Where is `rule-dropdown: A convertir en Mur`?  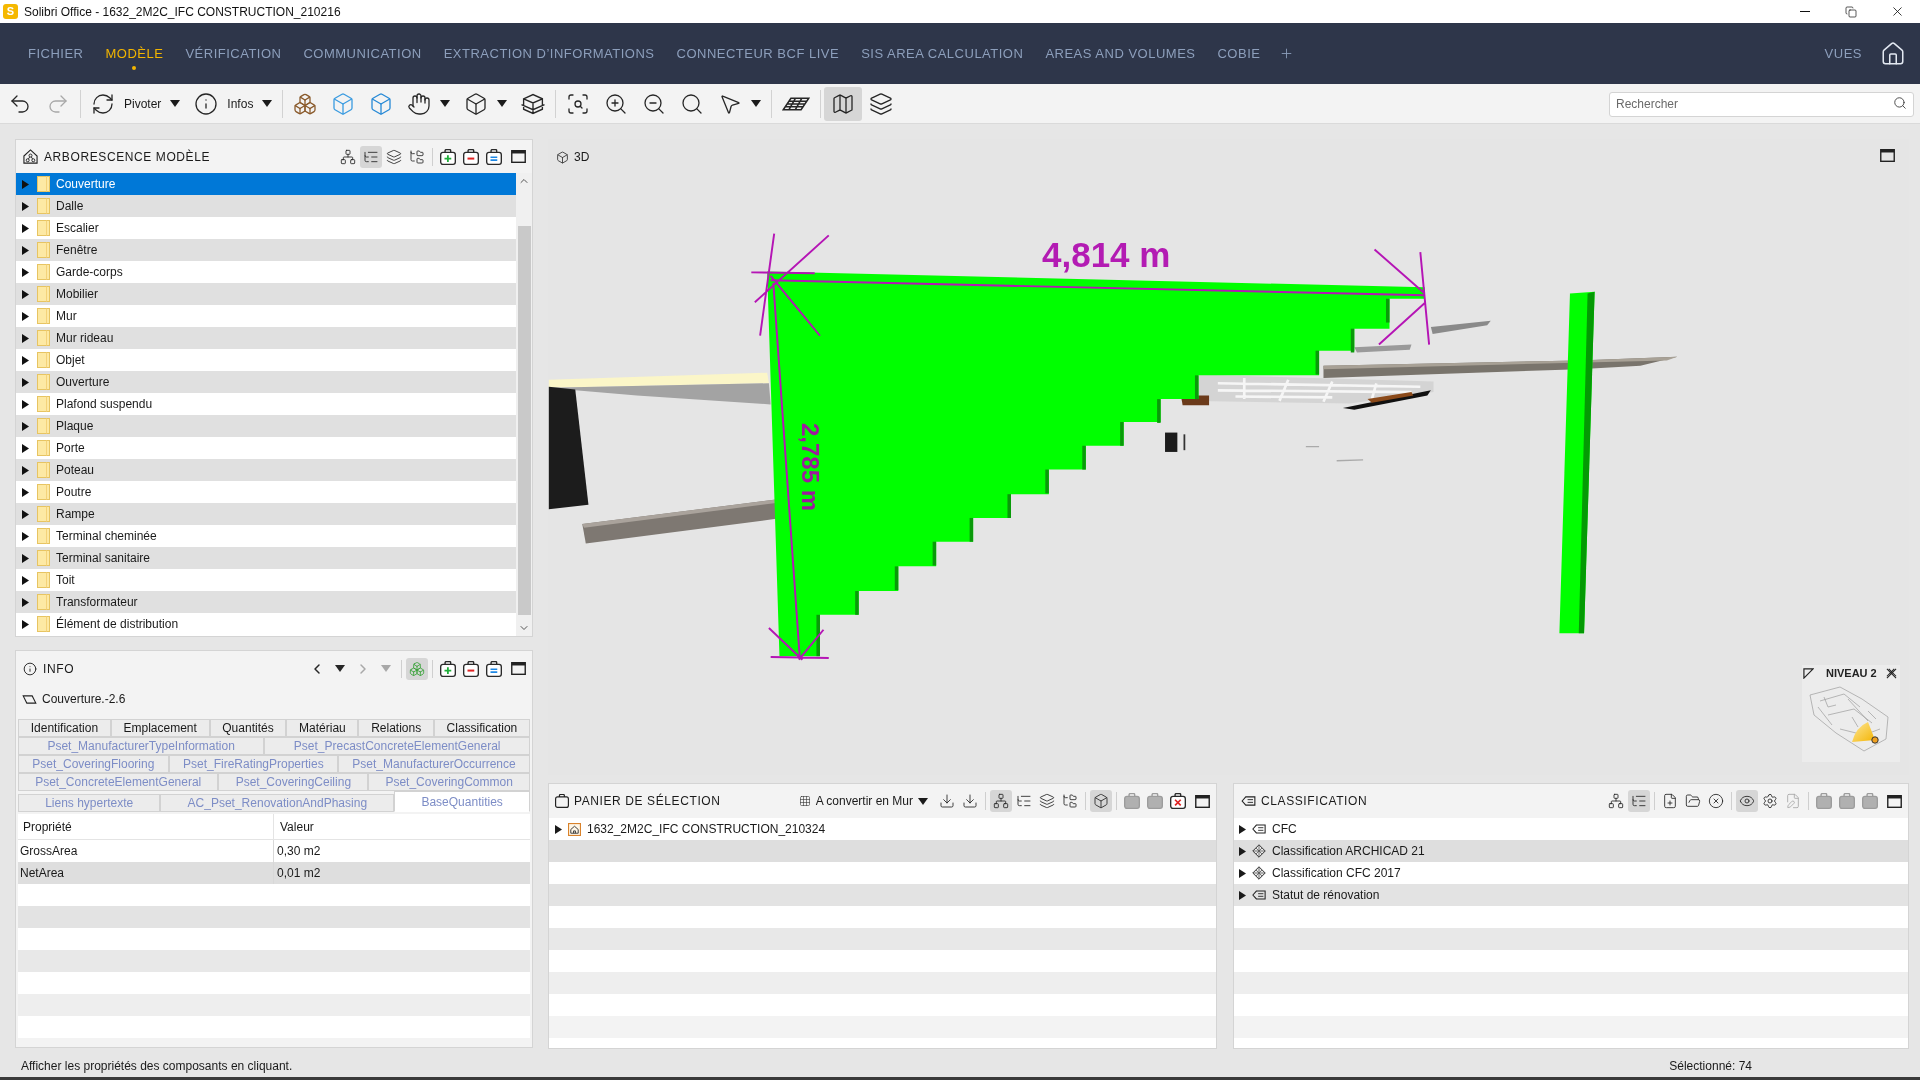
rule-dropdown: A convertir en Mur is located at coordinates (863, 801).